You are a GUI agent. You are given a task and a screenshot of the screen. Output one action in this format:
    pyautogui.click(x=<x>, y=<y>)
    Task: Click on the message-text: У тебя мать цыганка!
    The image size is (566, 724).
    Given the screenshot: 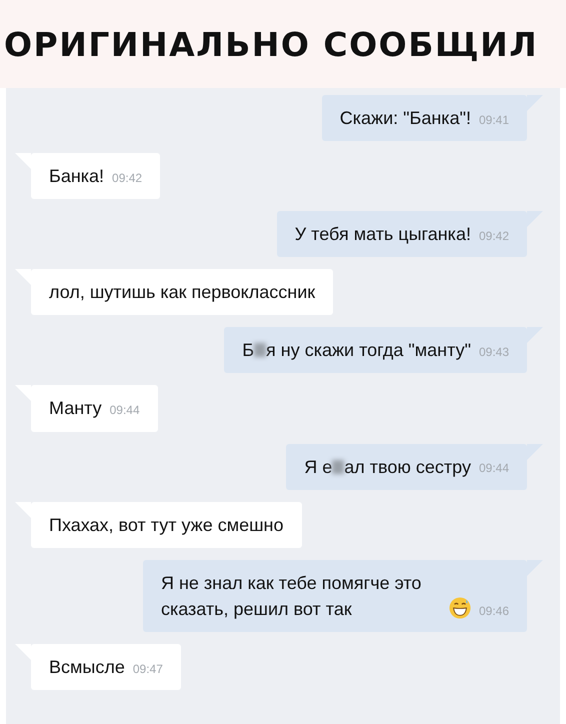 What is the action you would take?
    pyautogui.click(x=382, y=234)
    